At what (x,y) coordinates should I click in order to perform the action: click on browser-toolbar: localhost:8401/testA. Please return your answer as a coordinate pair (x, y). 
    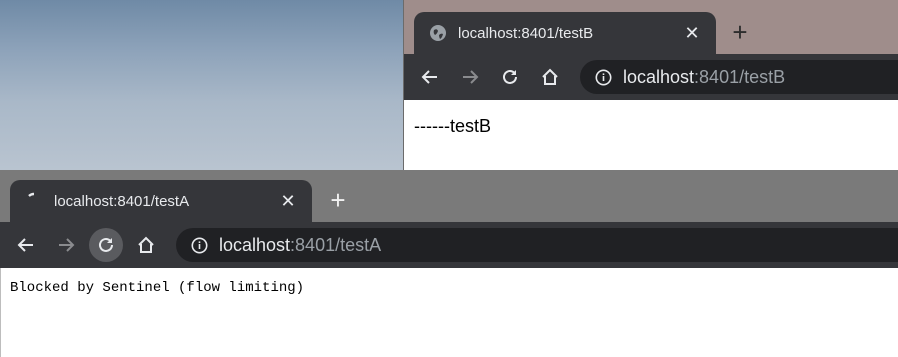
    Looking at the image, I should click on (449, 245).